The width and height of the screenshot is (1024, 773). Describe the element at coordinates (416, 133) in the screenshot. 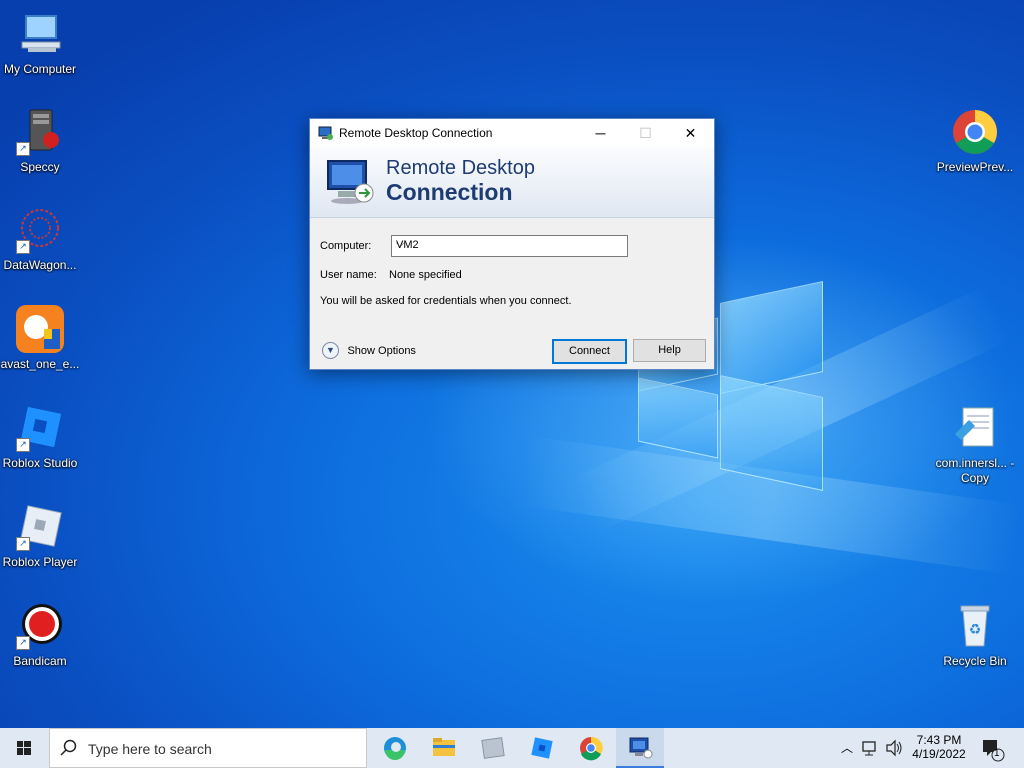

I see `dialog-title: Remote Desktop Connection` at that location.